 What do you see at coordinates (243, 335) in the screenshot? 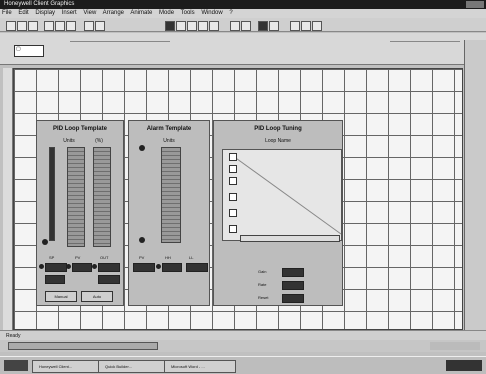
I see `status-bar: Ready` at bounding box center [243, 335].